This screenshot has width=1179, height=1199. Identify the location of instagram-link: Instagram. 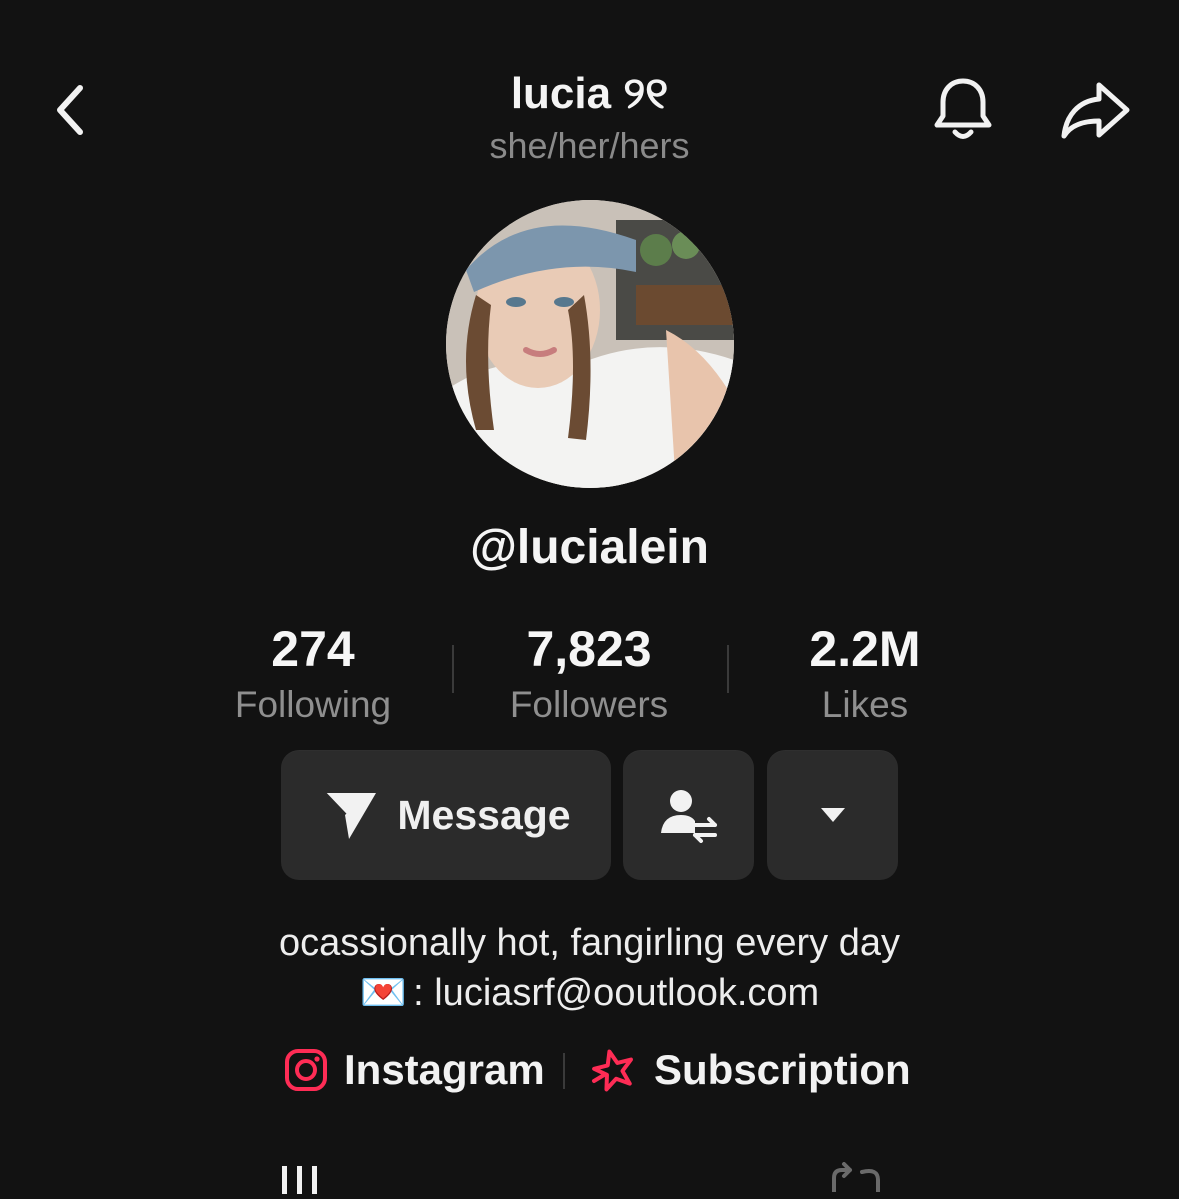
(414, 1070).